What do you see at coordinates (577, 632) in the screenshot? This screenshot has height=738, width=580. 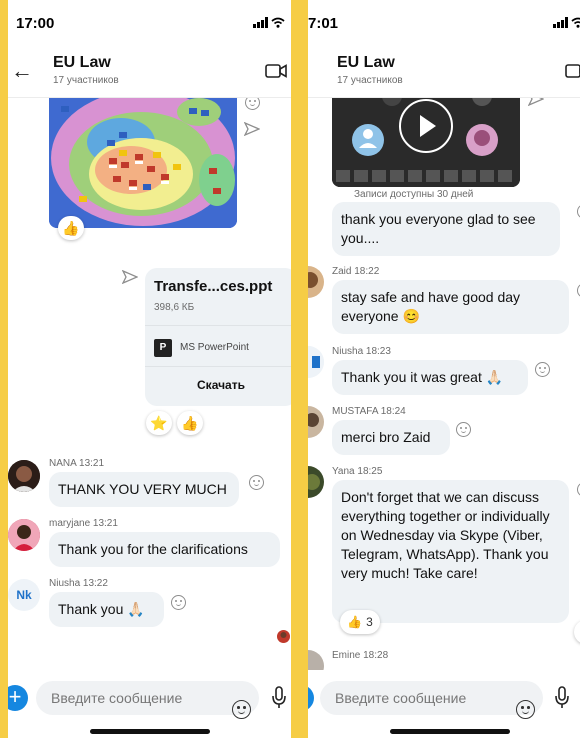 I see `scroll-button` at bounding box center [577, 632].